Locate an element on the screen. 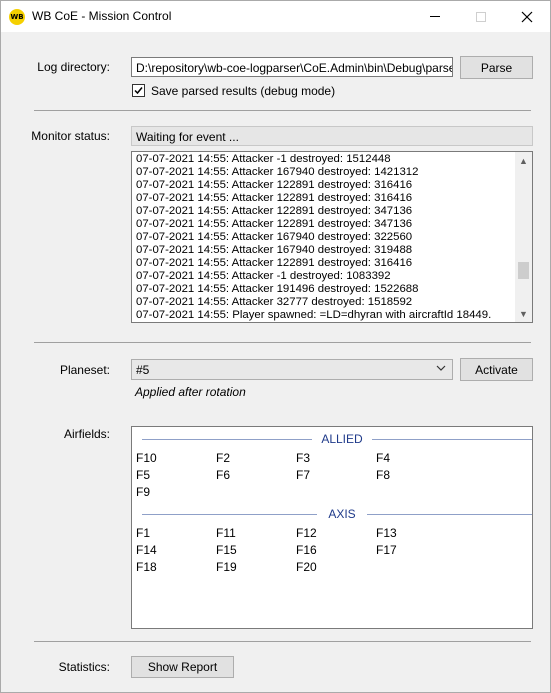 This screenshot has height=693, width=551. airfields-label: Airfields: is located at coordinates (86, 434).